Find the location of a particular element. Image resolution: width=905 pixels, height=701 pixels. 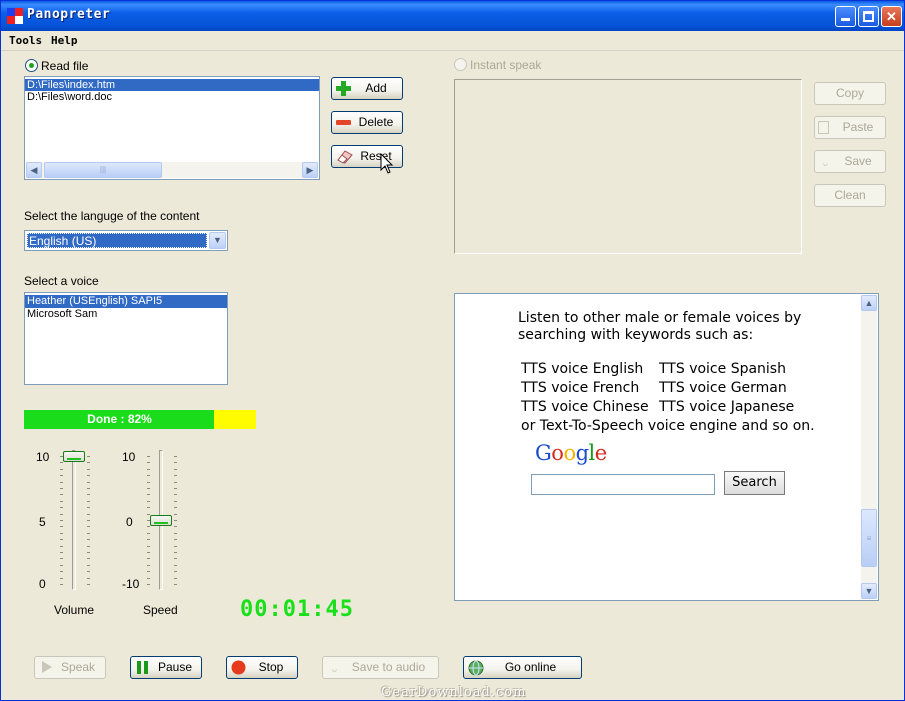

pause-button: Pause is located at coordinates (166, 667).